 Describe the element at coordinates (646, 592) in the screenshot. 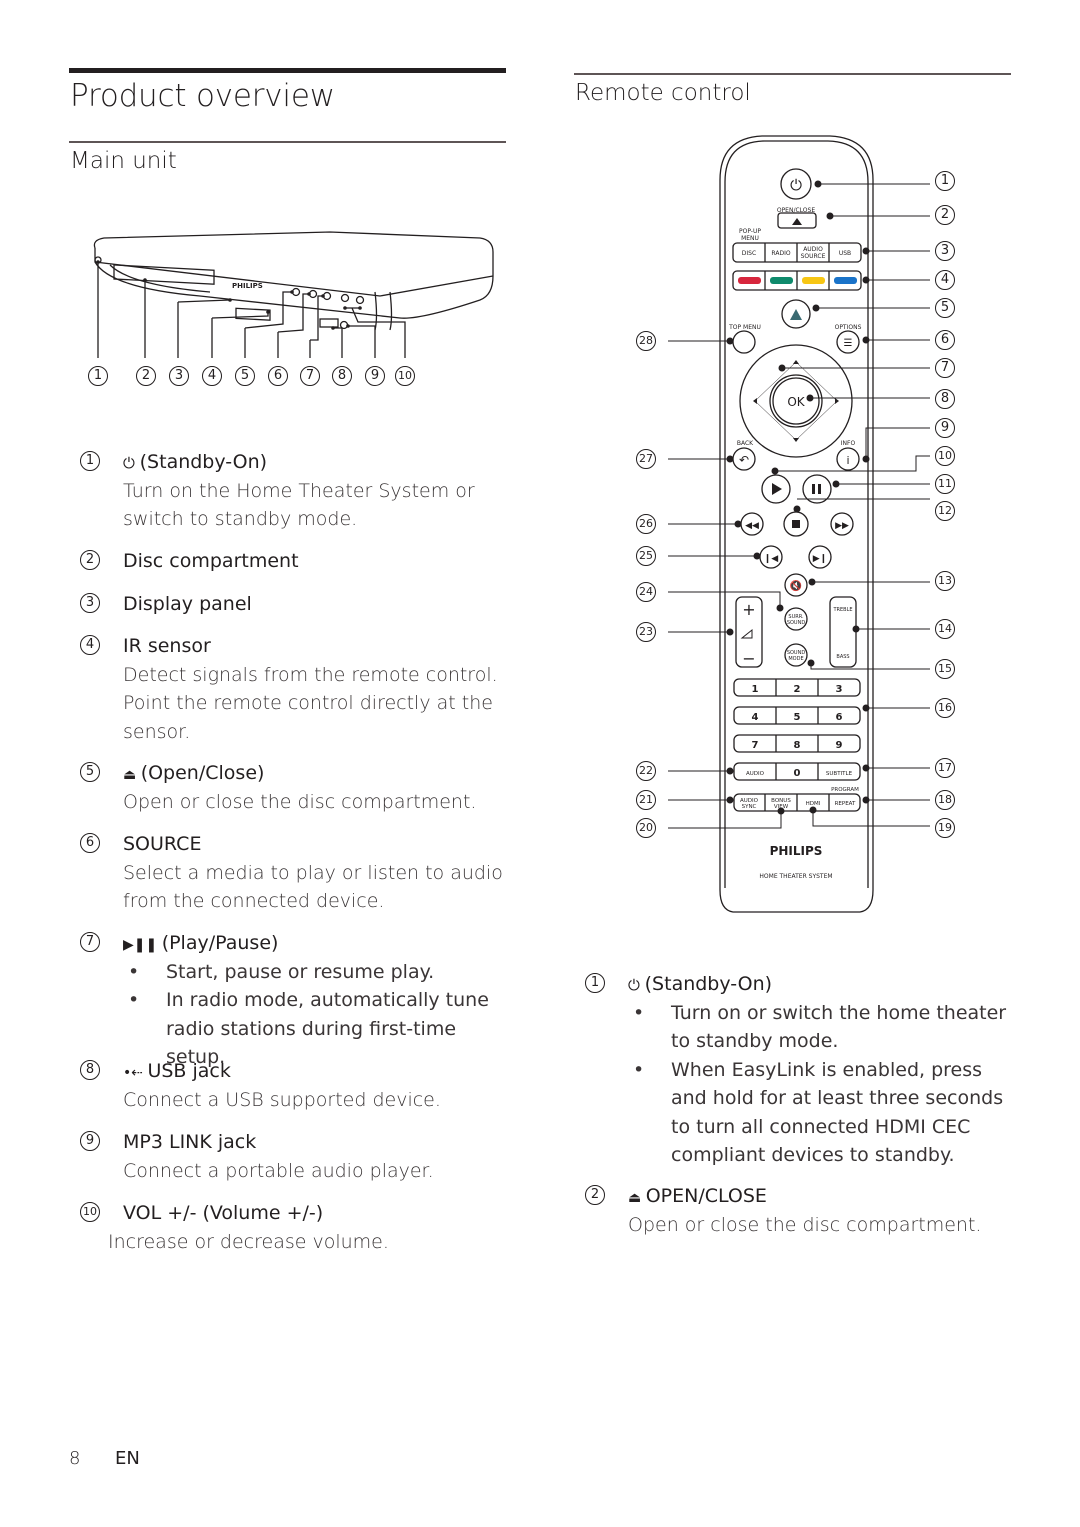

I see `callout-r24: 24` at that location.